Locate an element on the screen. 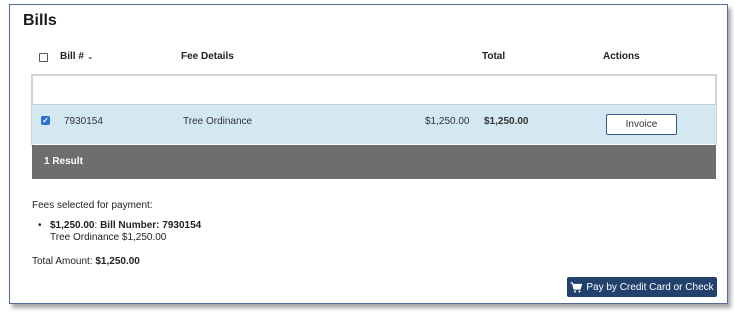 This screenshot has width=734, height=312. total-amount-label: Total Amount: is located at coordinates (64, 261).